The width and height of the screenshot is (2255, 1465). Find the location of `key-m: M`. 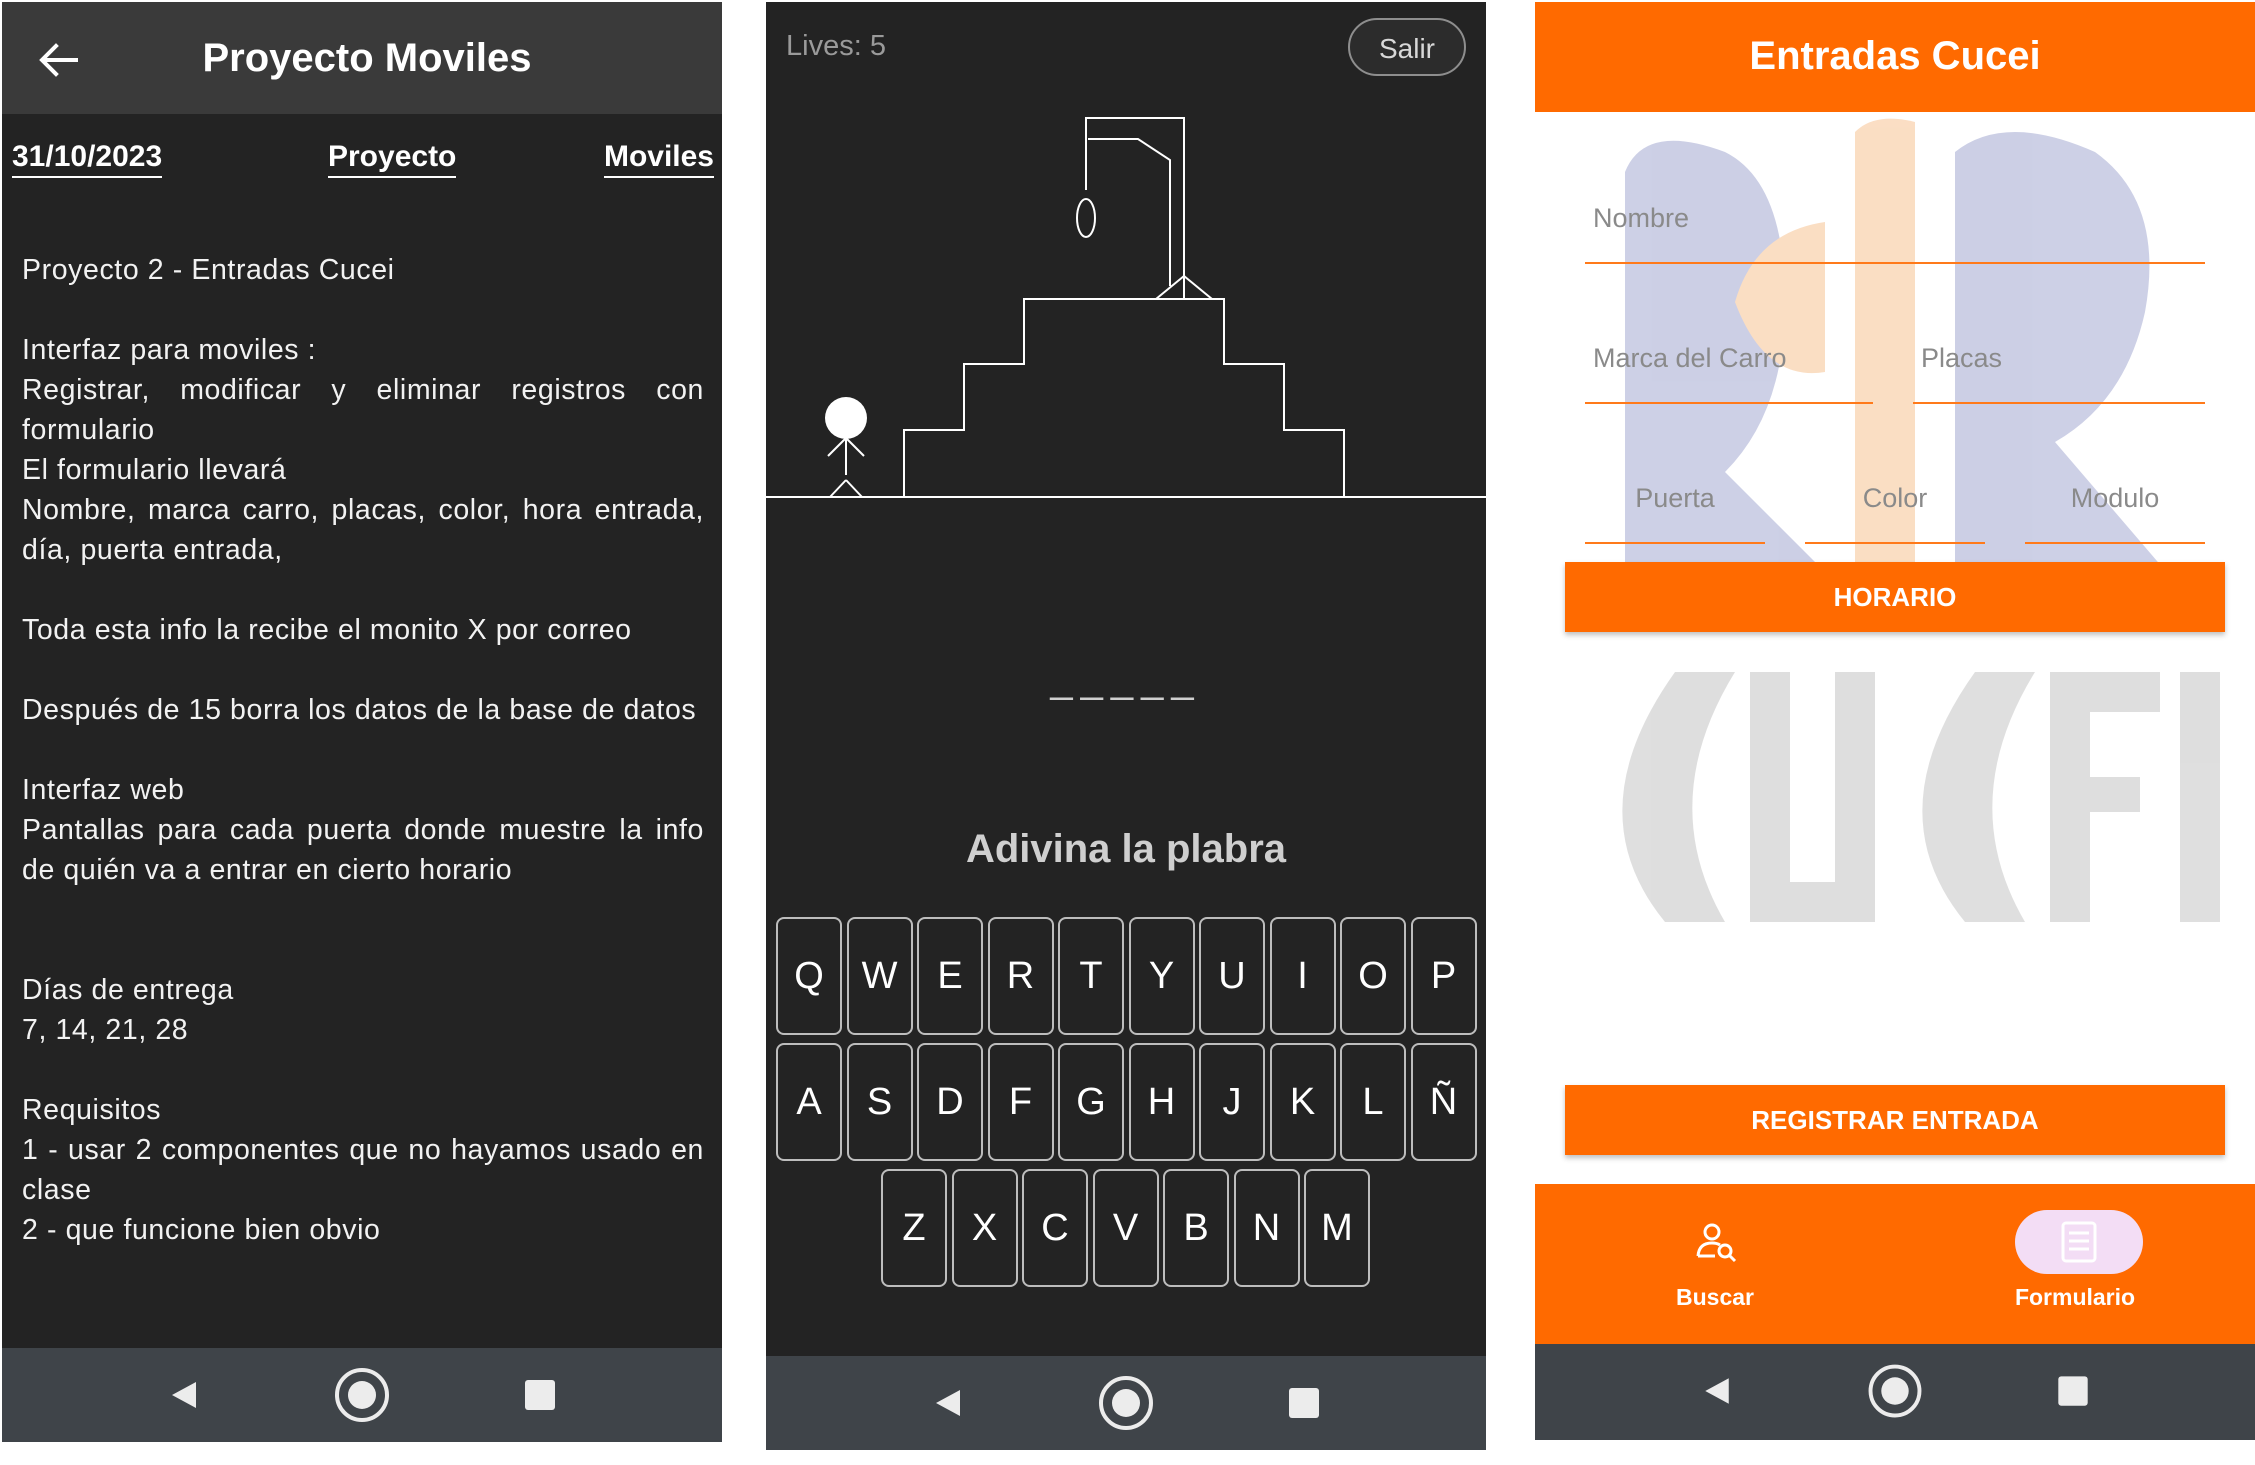

key-m: M is located at coordinates (1337, 1228).